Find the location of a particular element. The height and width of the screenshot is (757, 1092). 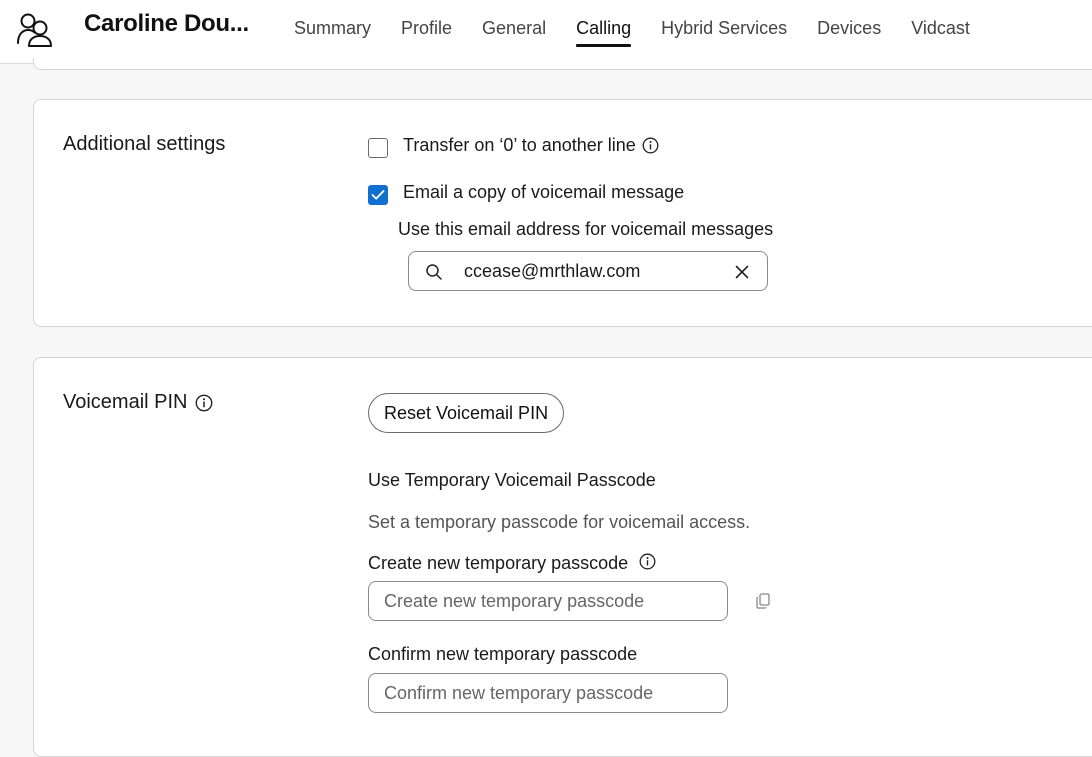

reset-voicemail-pin-button: Reset Voicemail PIN is located at coordinates (466, 413).